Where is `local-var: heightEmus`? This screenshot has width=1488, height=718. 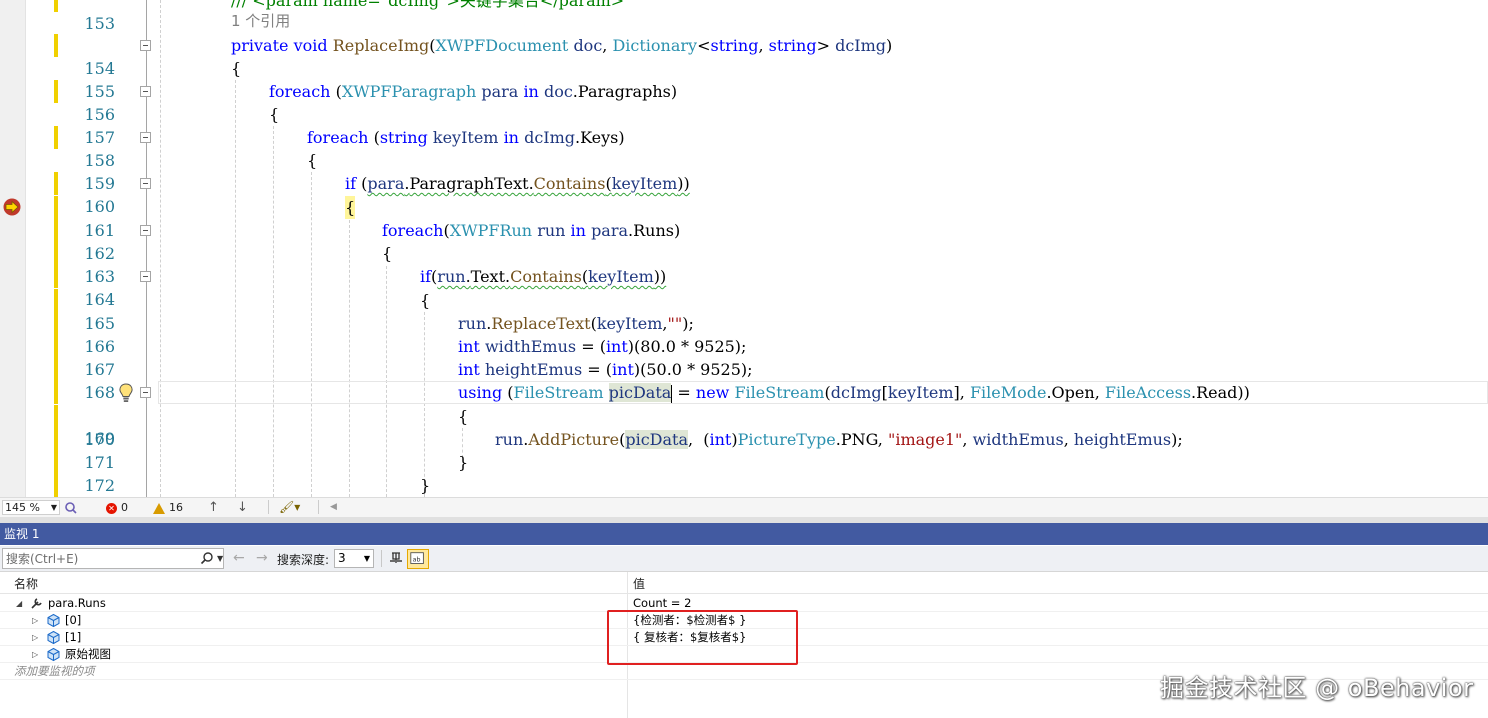
local-var: heightEmus is located at coordinates (1122, 439).